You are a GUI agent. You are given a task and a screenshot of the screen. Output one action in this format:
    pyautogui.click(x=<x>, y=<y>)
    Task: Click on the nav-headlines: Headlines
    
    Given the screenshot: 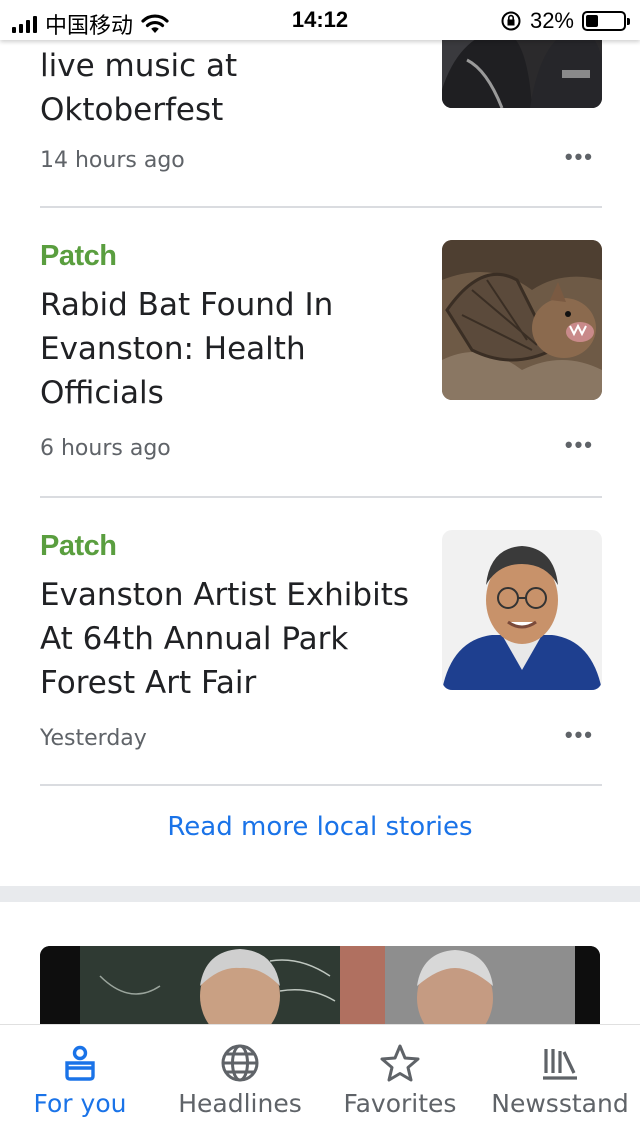 What is the action you would take?
    pyautogui.click(x=240, y=1080)
    